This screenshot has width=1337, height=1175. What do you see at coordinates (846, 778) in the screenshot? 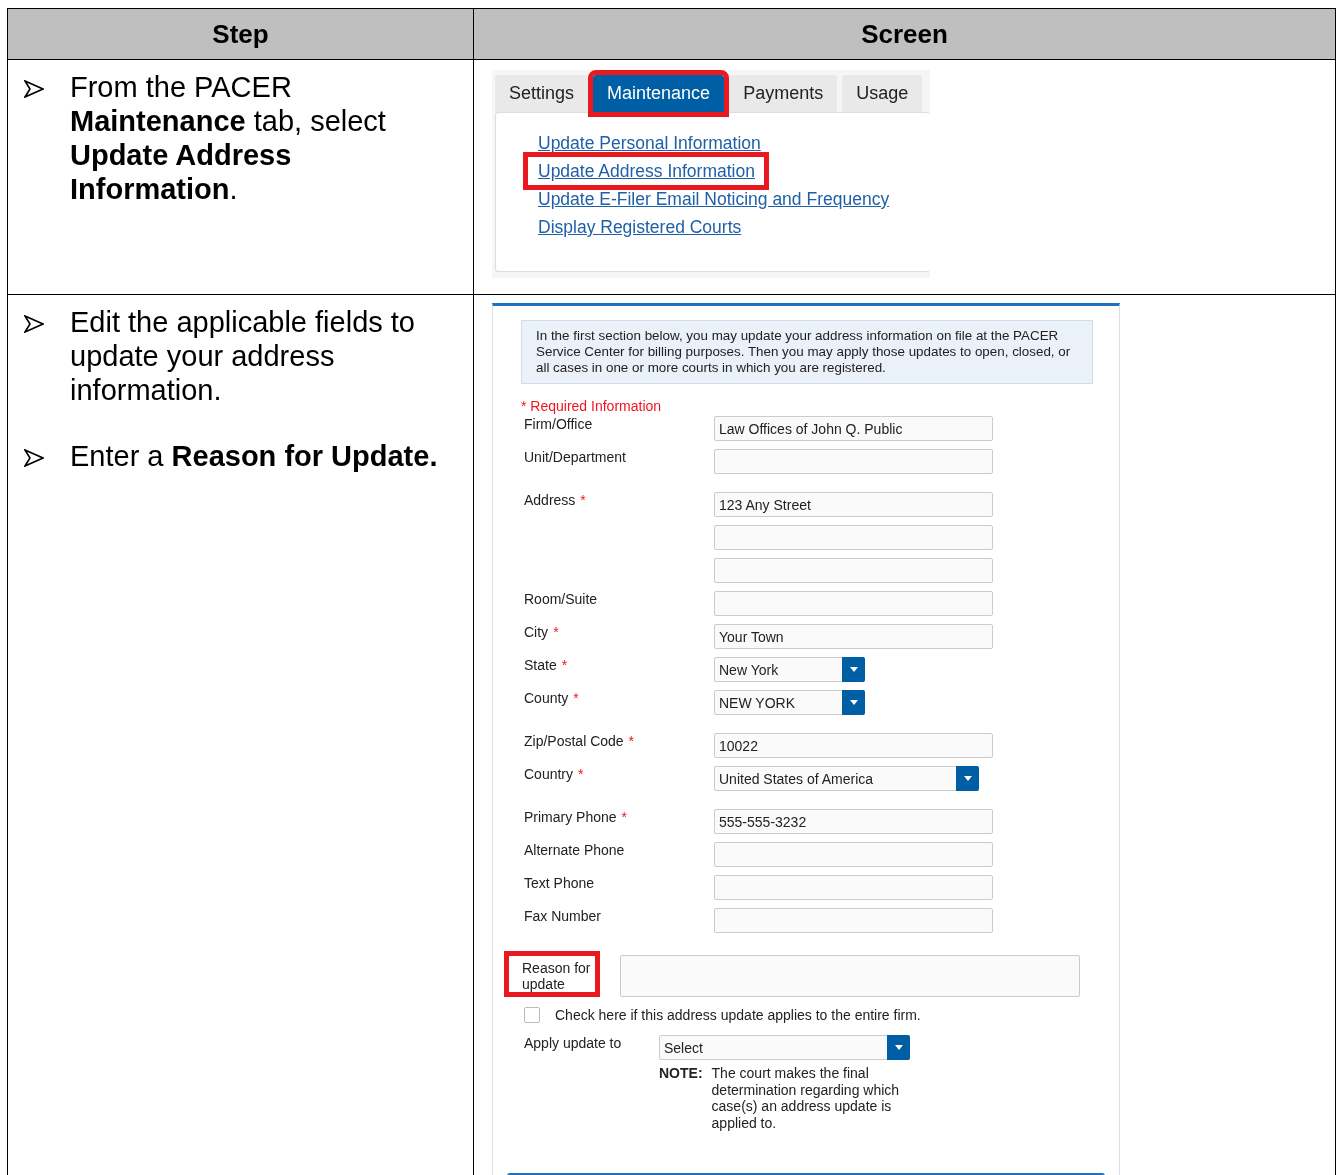
I see `dropdown: United States of America` at bounding box center [846, 778].